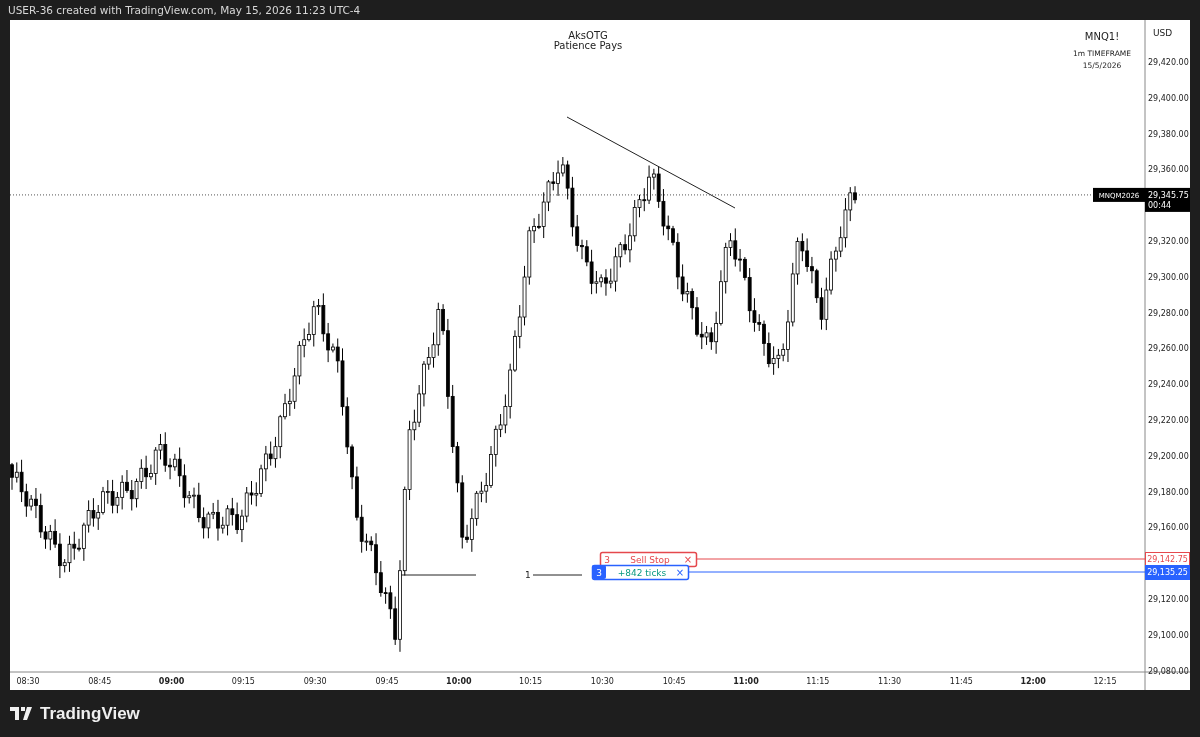  Describe the element at coordinates (243, 681) in the screenshot. I see `time-axis-label: 09:15` at that location.